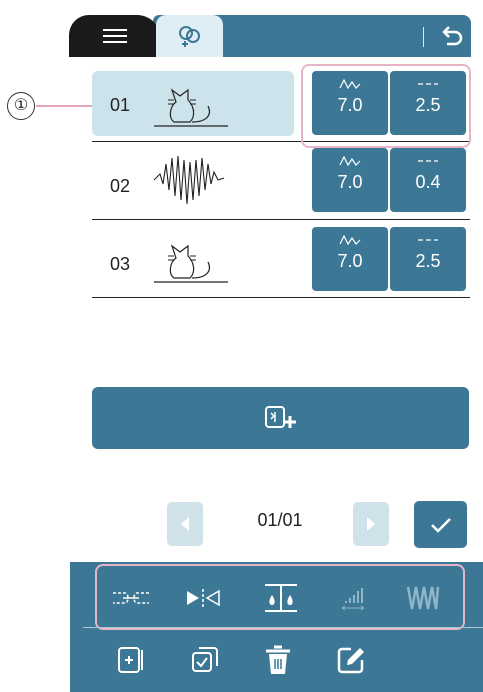 The width and height of the screenshot is (483, 692). I want to click on check-icon, so click(440, 525).